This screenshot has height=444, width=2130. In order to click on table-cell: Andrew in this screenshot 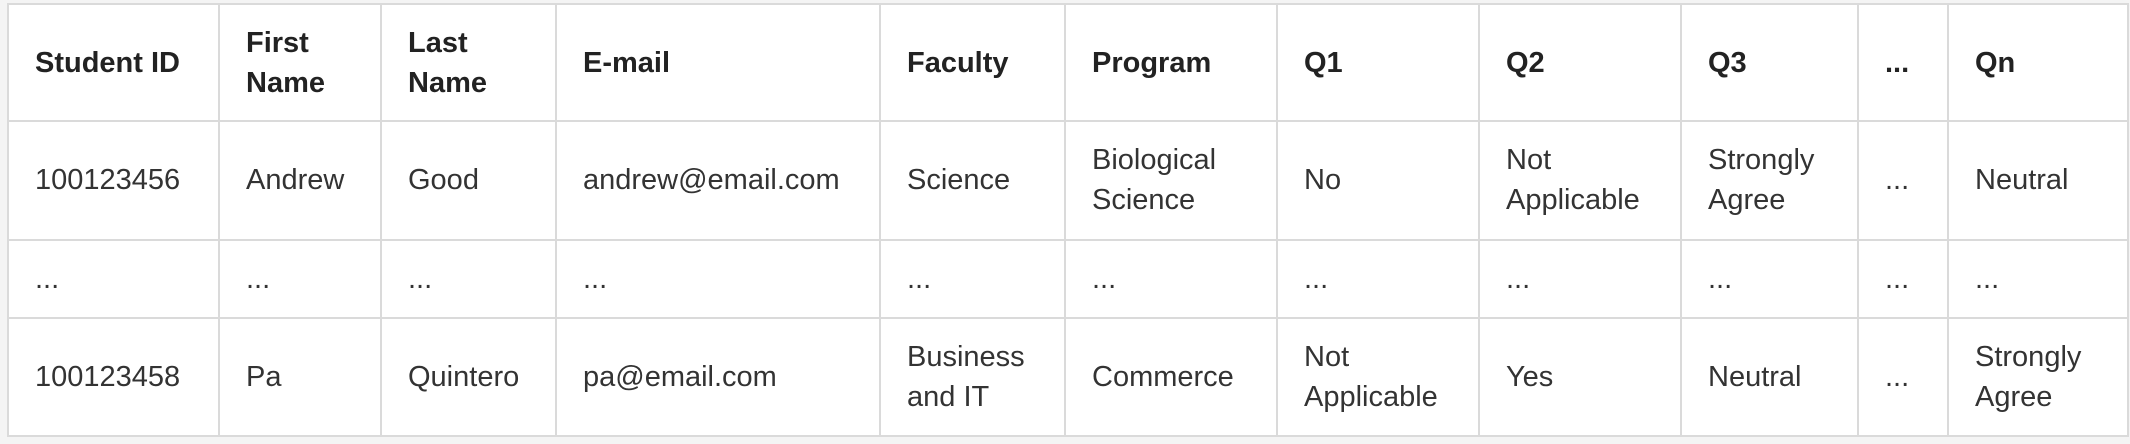, I will do `click(300, 180)`.